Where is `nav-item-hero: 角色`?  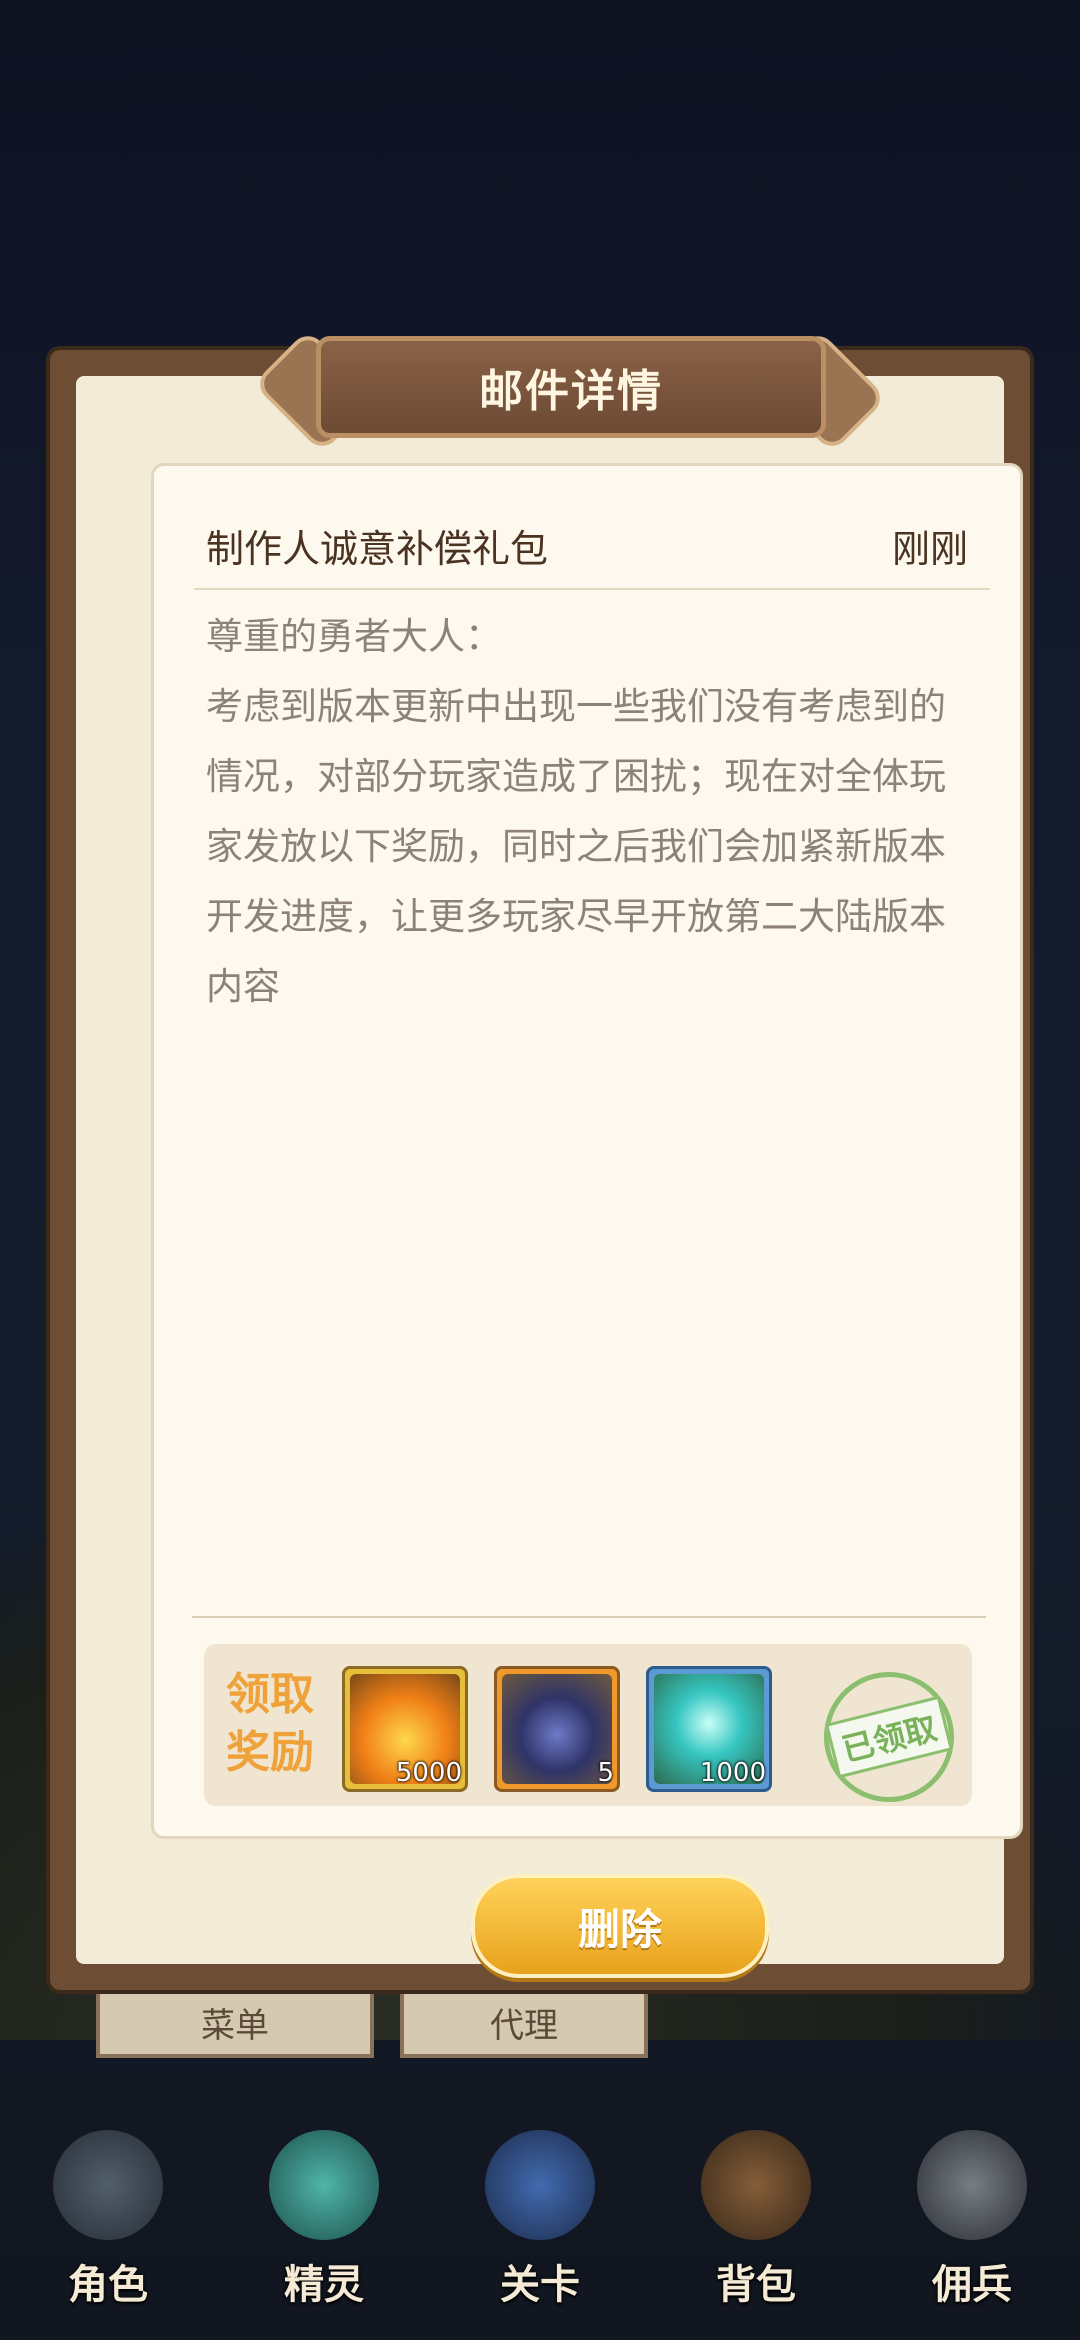 nav-item-hero: 角色 is located at coordinates (108, 2220).